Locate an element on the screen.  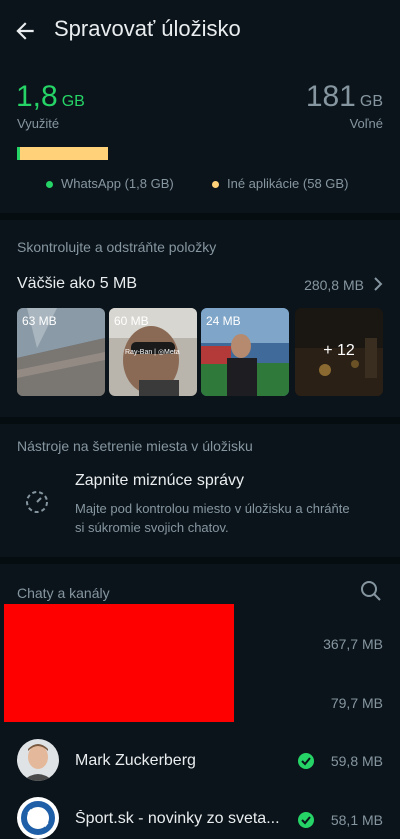
top-app-bar: Spravovať úložisko is located at coordinates (200, 31).